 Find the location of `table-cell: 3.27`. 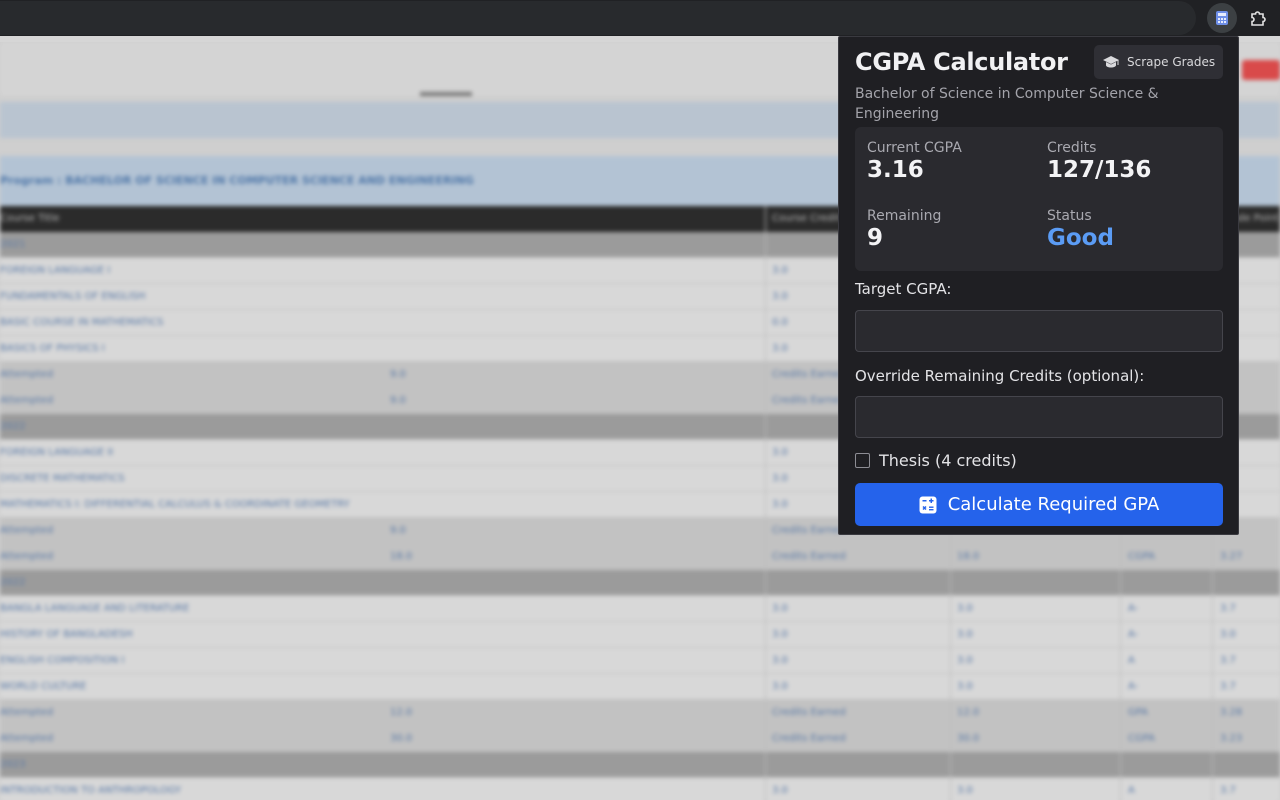

table-cell: 3.27 is located at coordinates (1231, 556).